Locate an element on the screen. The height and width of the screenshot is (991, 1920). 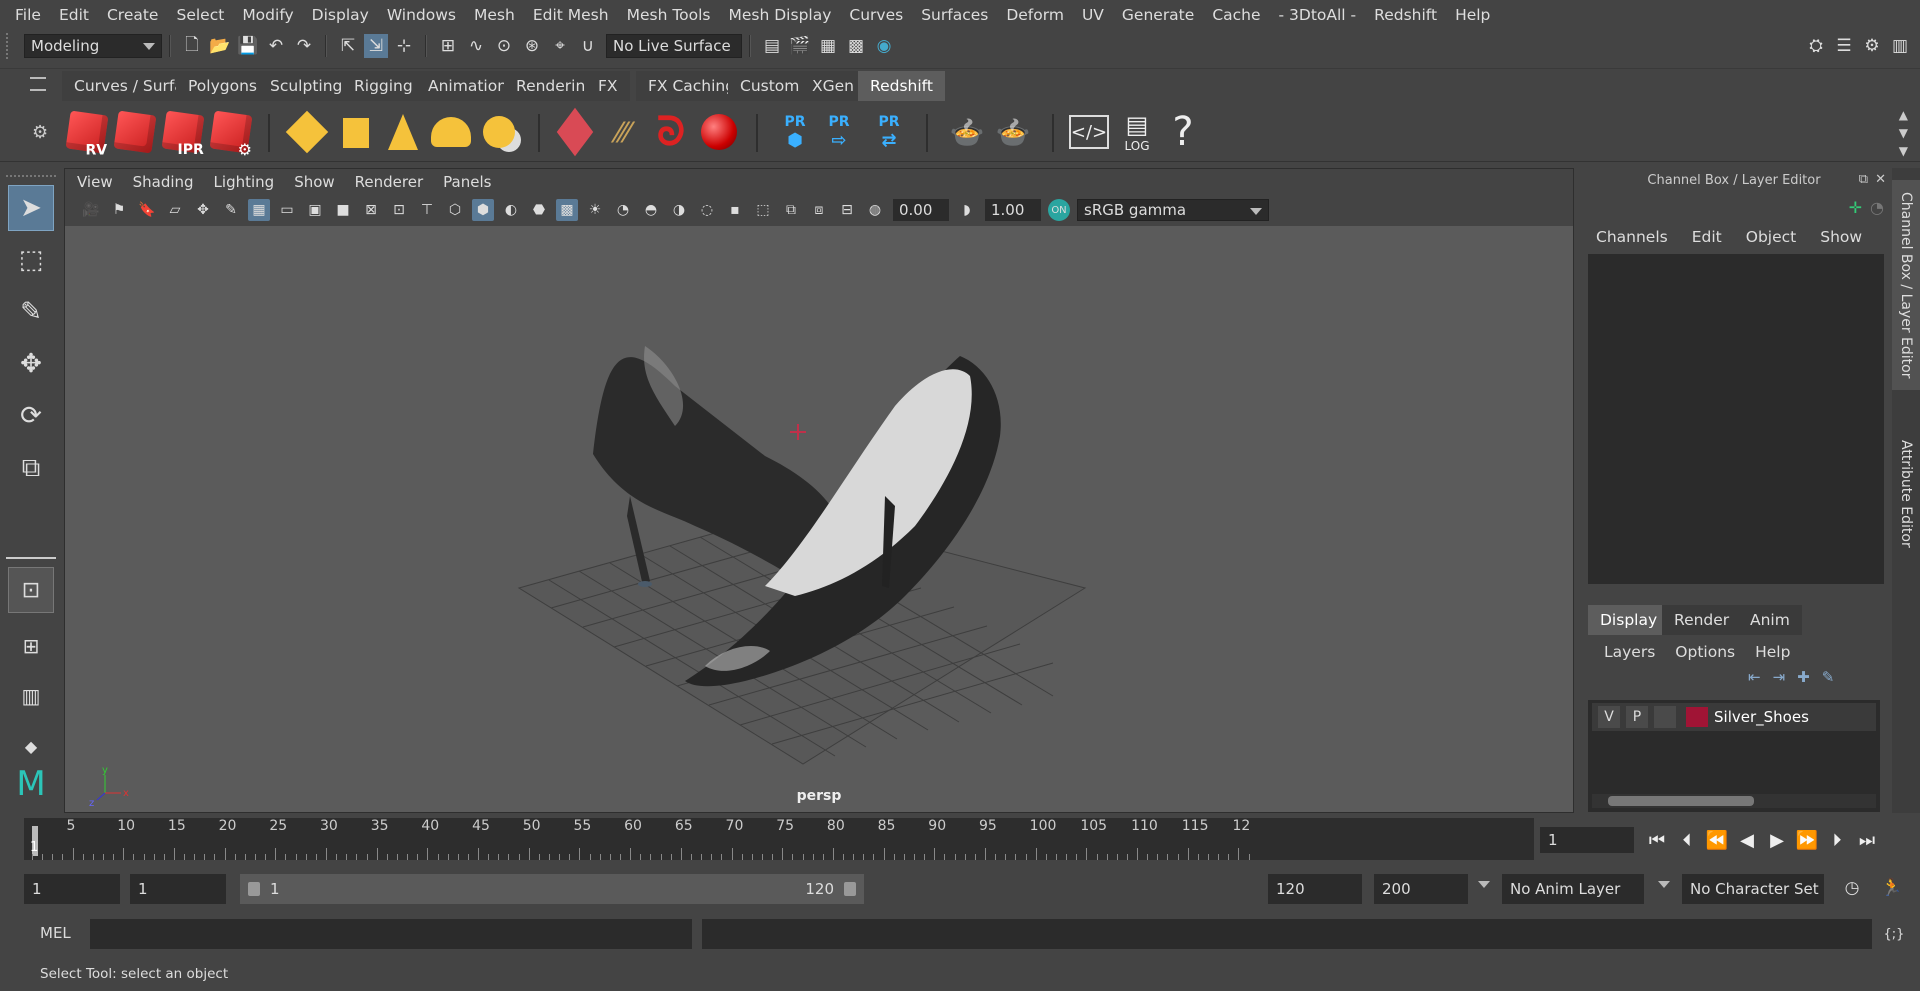
range-slider: 1 120 is located at coordinates (552, 889).